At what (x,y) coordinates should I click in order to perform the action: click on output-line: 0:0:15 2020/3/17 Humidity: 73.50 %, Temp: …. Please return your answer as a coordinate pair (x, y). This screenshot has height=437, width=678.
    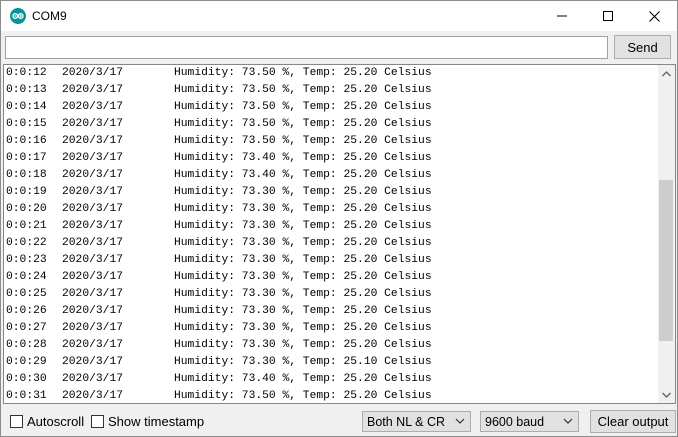
    Looking at the image, I should click on (332, 124).